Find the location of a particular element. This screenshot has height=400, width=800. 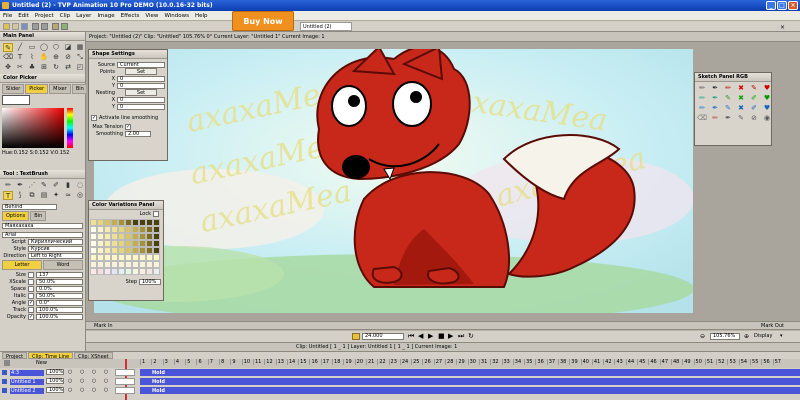

tab-options-bin: Bin is located at coordinates (38, 216).